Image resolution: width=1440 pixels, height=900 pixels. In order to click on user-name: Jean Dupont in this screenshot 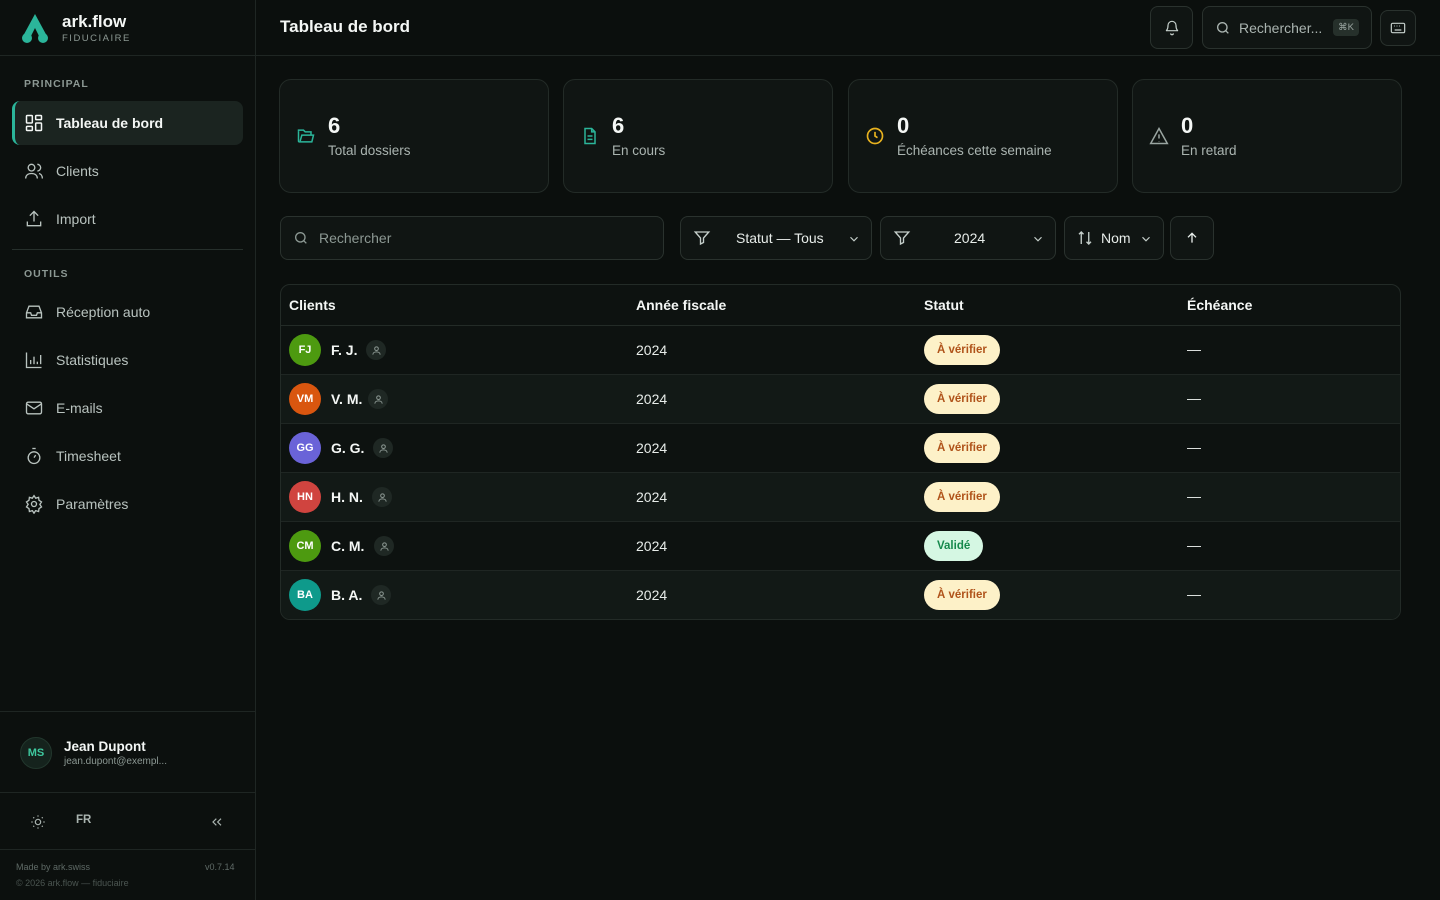, I will do `click(105, 746)`.